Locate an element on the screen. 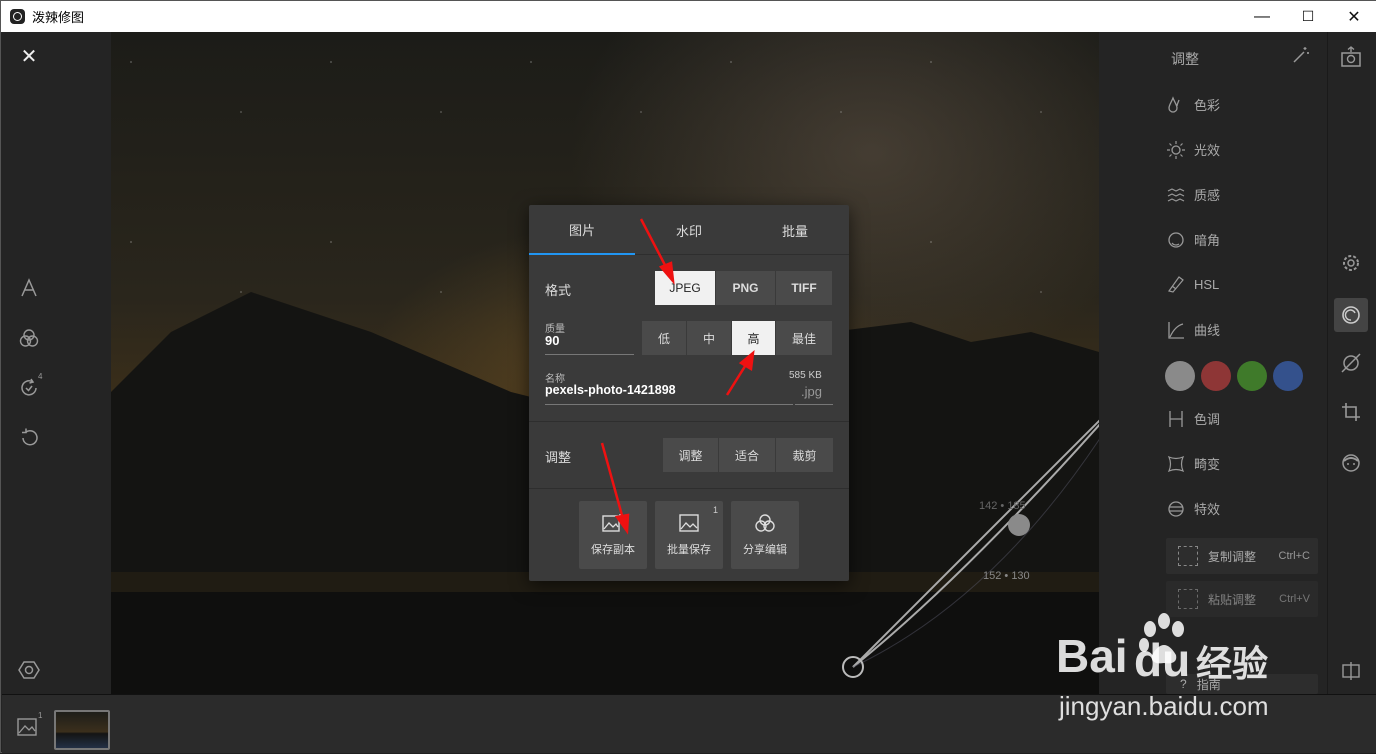  reset-button is located at coordinates (29, 438).